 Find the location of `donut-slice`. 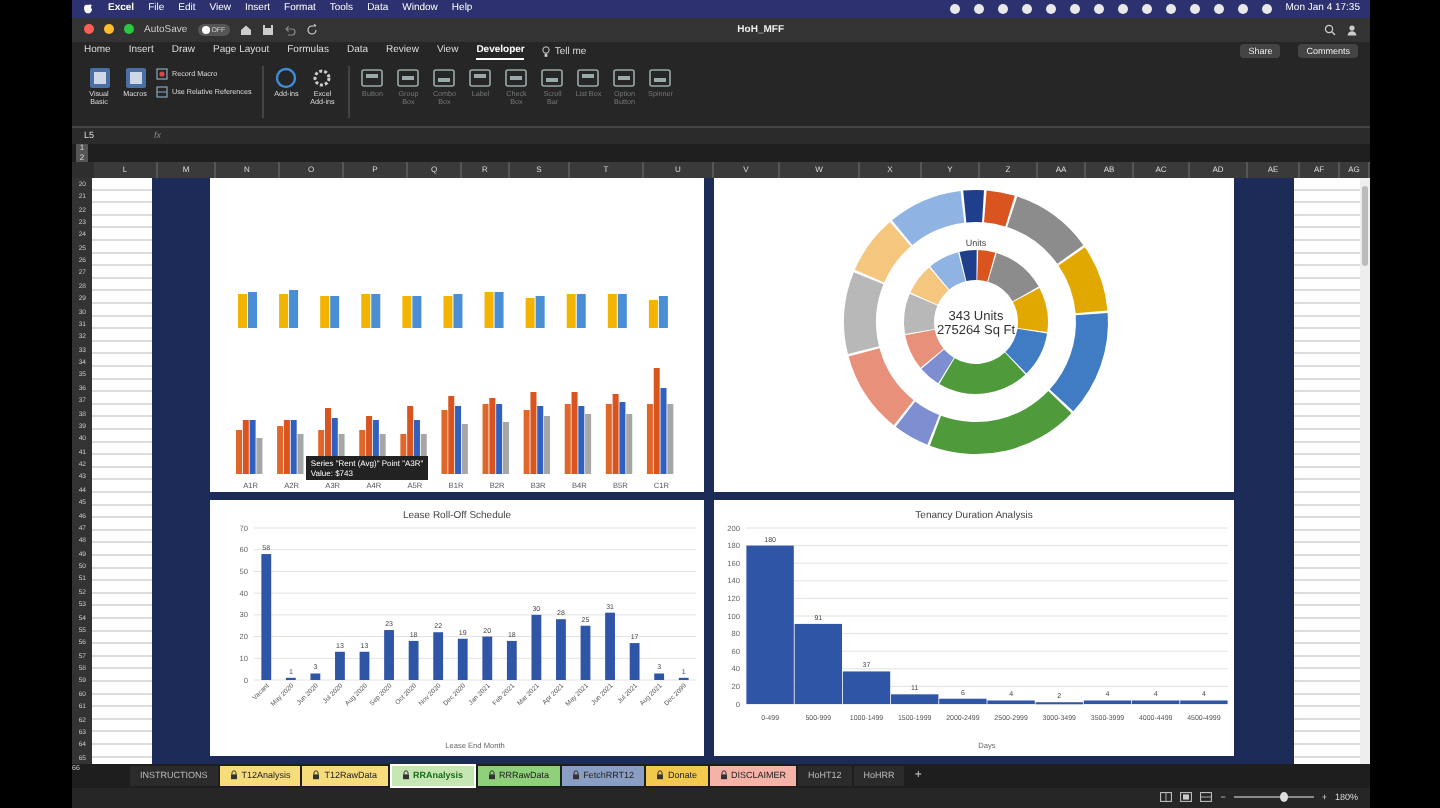

donut-slice is located at coordinates (921, 313).